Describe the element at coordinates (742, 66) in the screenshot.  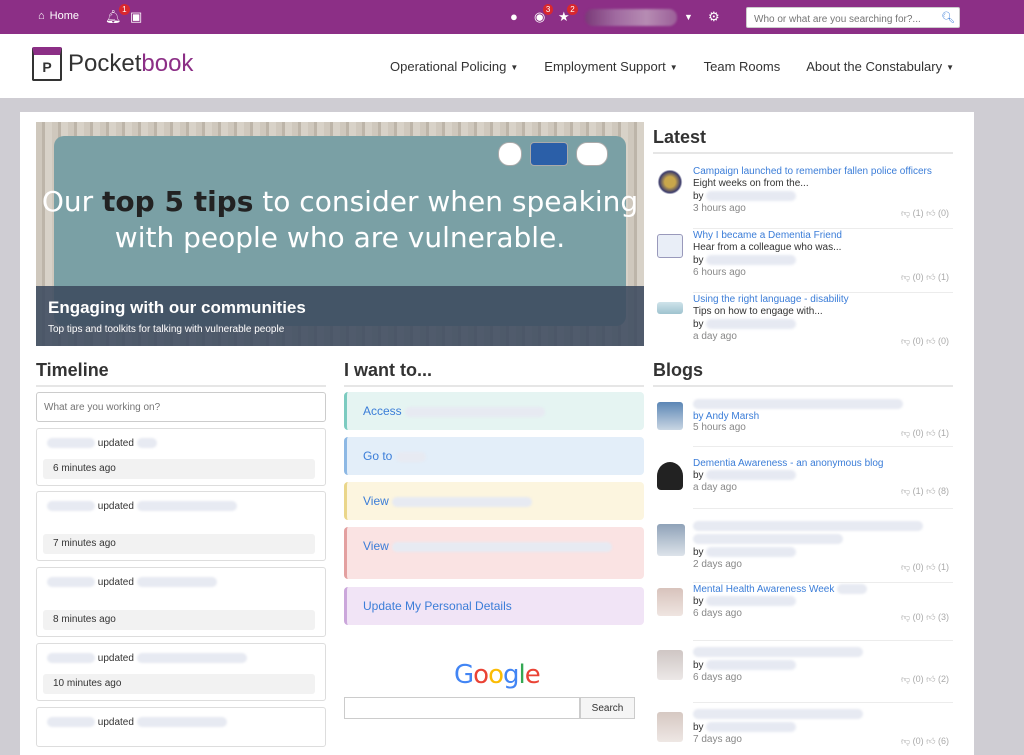
I see `nav-team-rooms: Team Rooms` at that location.